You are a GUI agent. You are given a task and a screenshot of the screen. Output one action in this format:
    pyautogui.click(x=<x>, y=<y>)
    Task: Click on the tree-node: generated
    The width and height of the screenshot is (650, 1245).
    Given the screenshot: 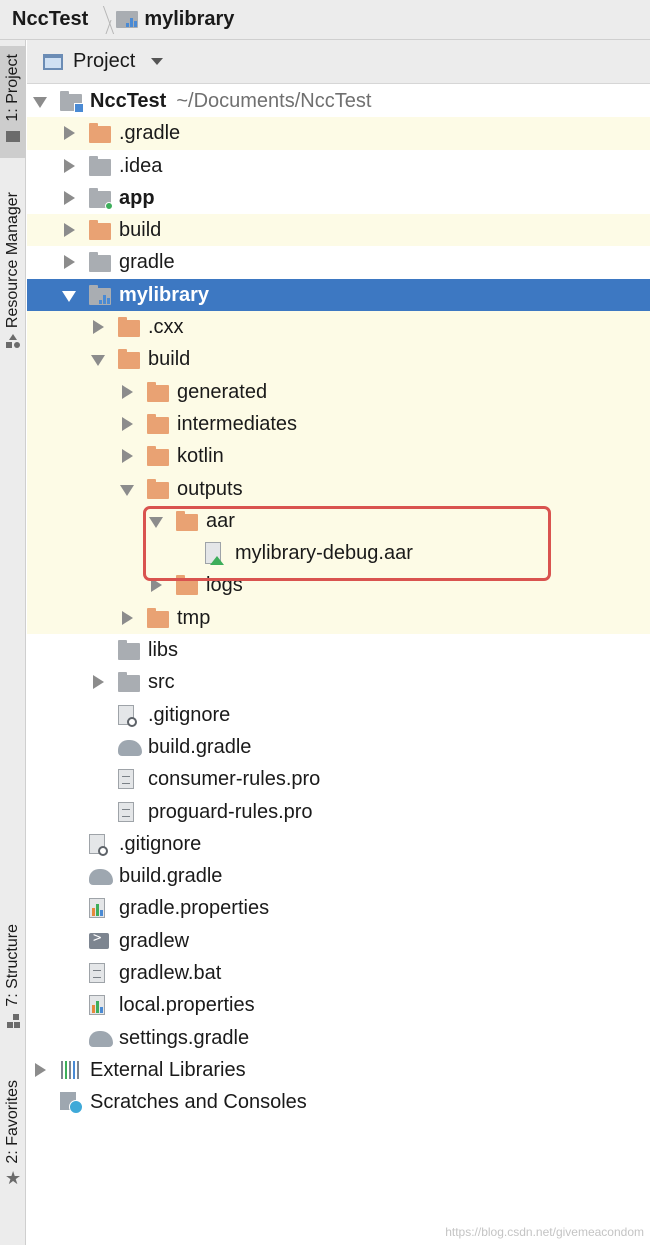 What is the action you would take?
    pyautogui.click(x=338, y=391)
    